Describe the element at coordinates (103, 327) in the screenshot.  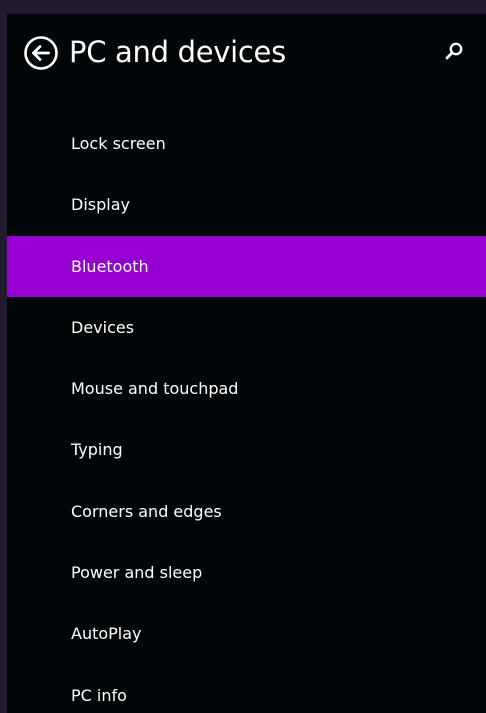
I see `nav-item-label: Devices` at that location.